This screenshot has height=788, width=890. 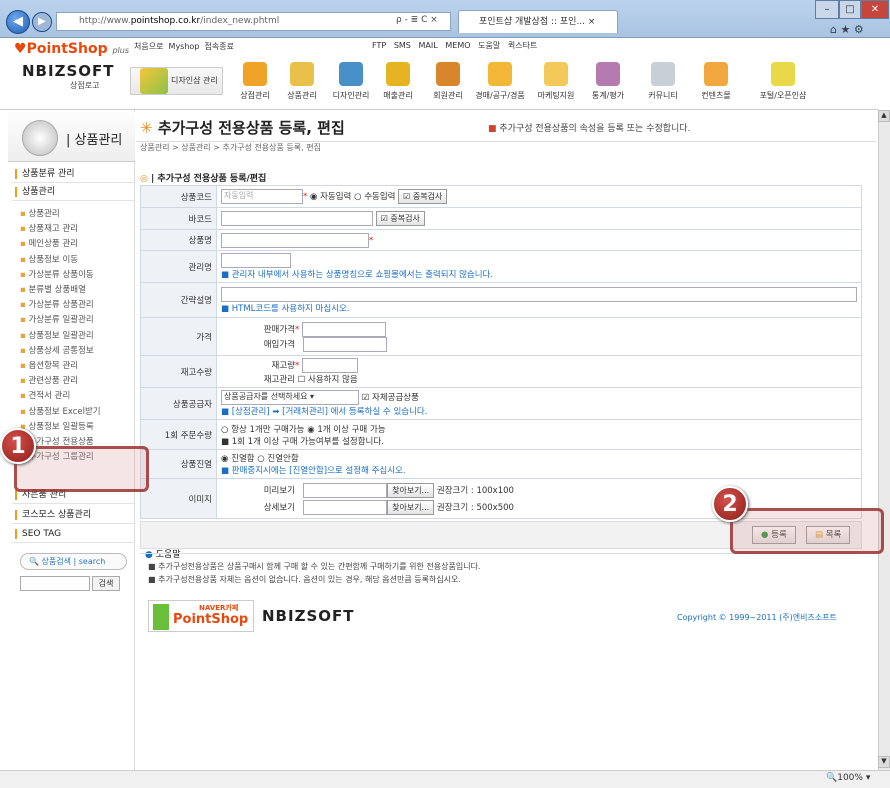 What do you see at coordinates (178, 498) in the screenshot?
I see `label-image: 이미지` at bounding box center [178, 498].